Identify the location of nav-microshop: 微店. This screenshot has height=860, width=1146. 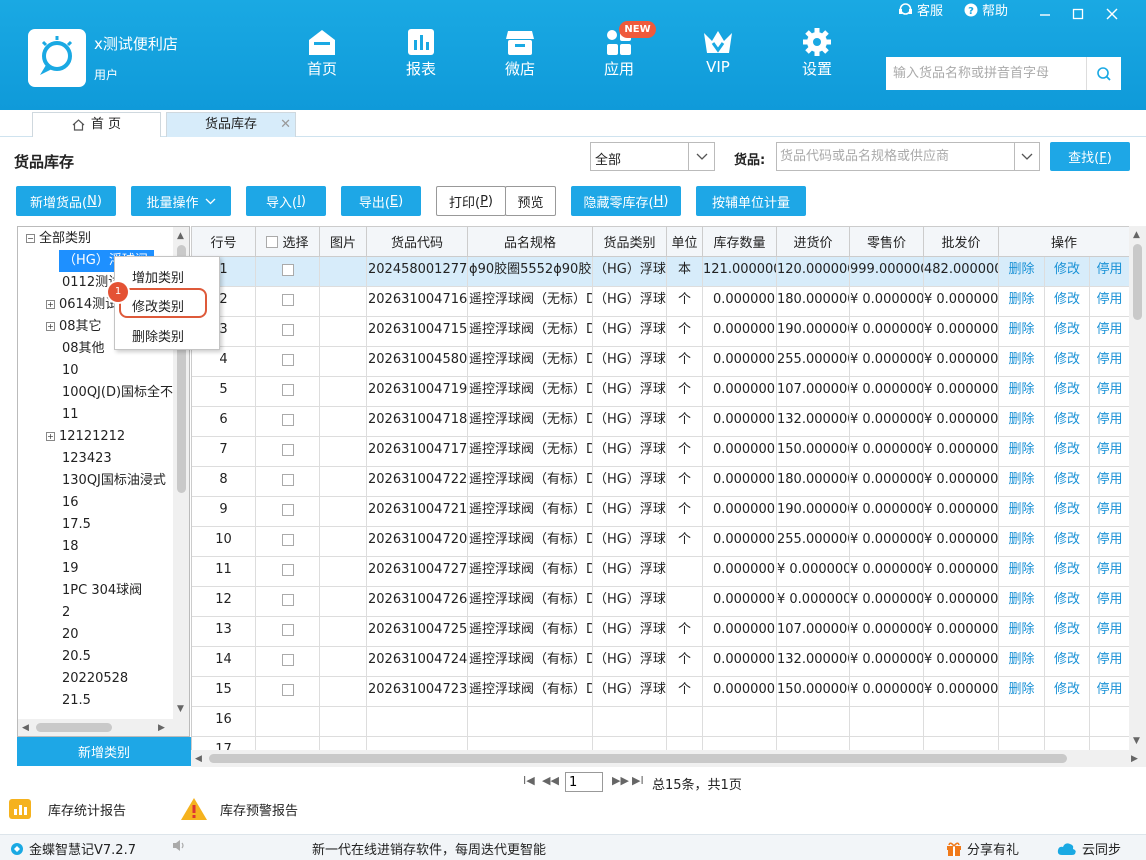
(520, 55).